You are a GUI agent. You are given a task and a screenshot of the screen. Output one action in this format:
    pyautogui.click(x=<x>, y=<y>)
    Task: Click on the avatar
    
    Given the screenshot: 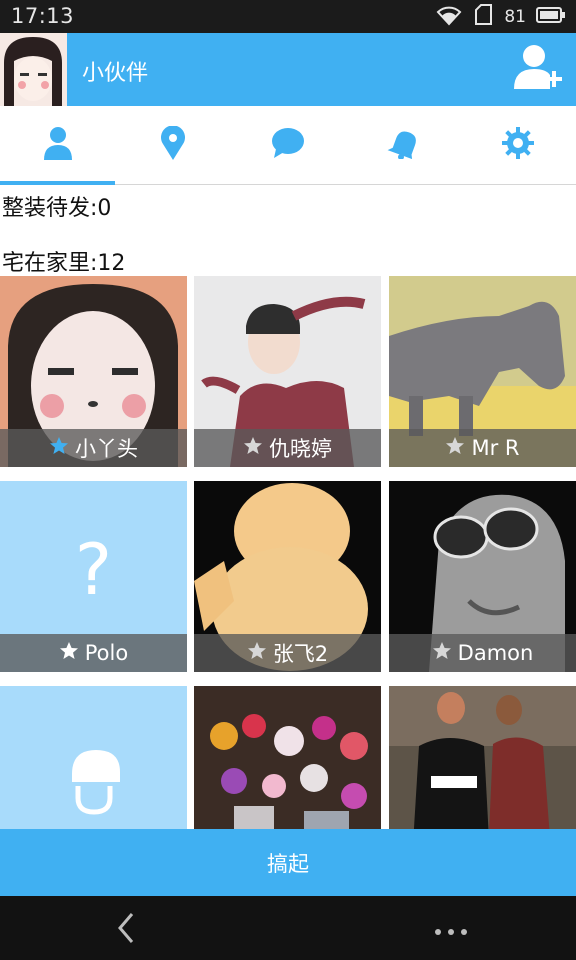 What is the action you would take?
    pyautogui.click(x=33, y=69)
    